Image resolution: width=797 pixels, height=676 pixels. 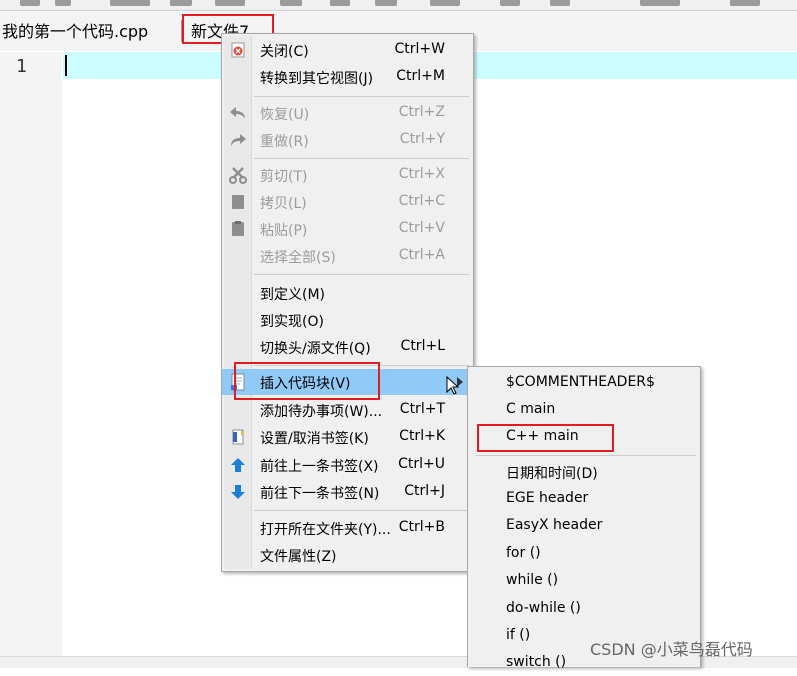 I want to click on text-caret, so click(x=66, y=65).